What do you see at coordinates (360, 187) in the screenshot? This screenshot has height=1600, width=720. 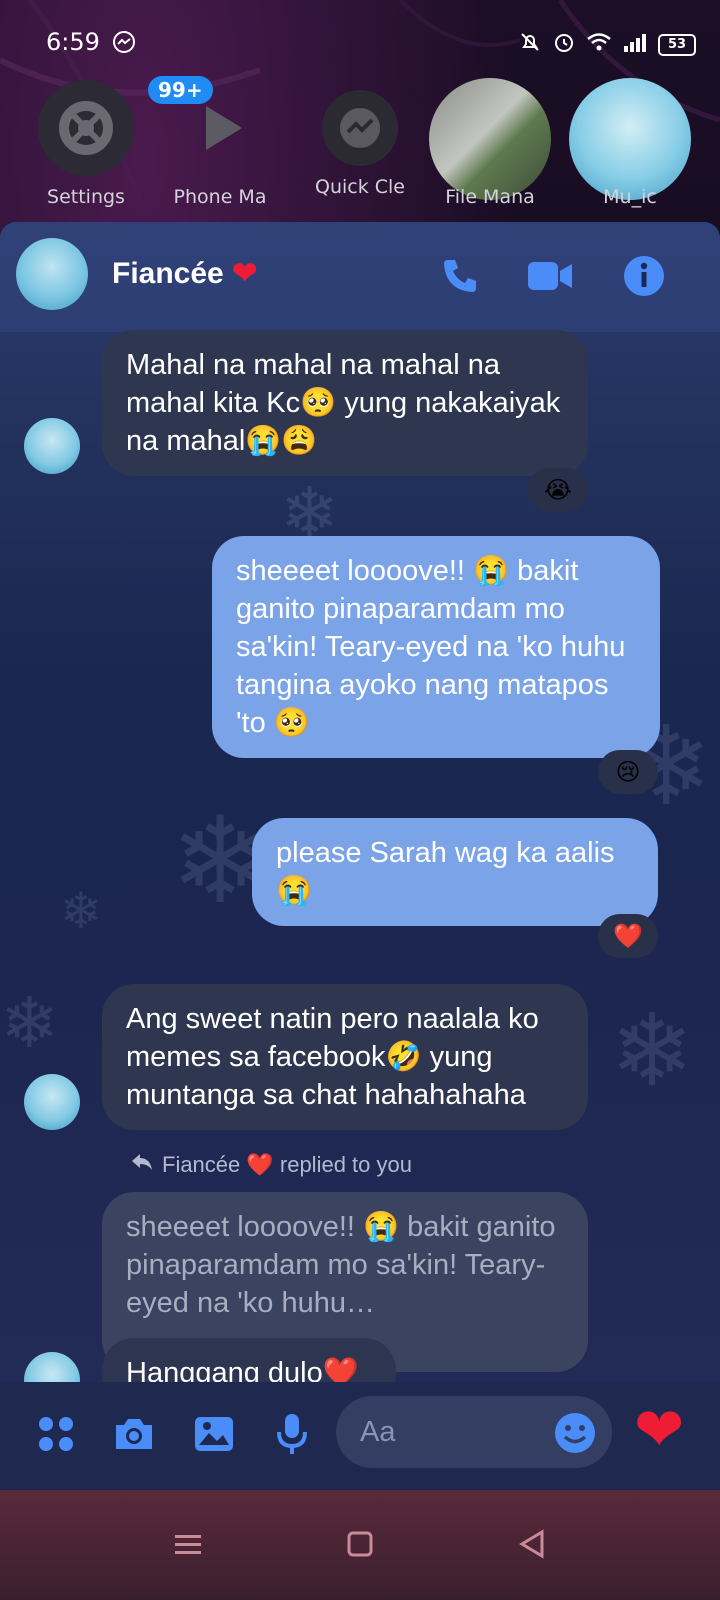 I see `launcher-label: Quick Cle` at bounding box center [360, 187].